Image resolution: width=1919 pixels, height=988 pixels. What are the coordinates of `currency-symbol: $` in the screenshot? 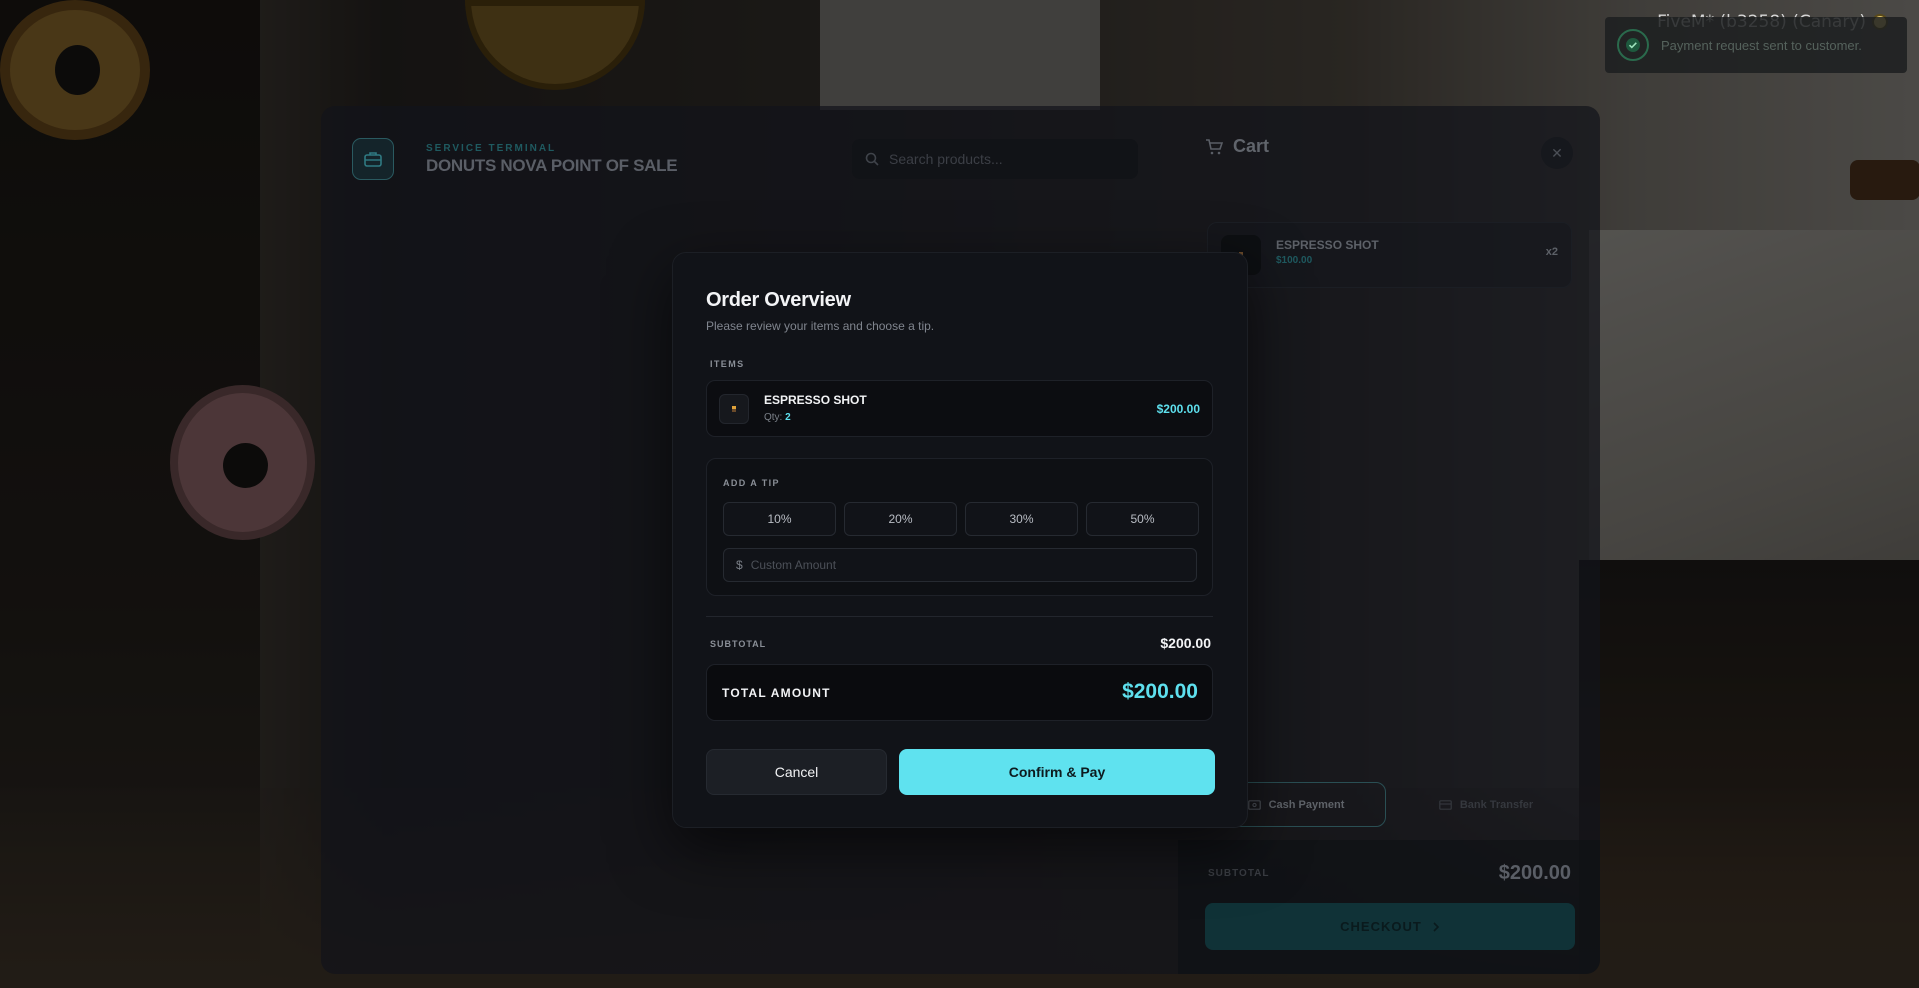 It's located at (739, 565).